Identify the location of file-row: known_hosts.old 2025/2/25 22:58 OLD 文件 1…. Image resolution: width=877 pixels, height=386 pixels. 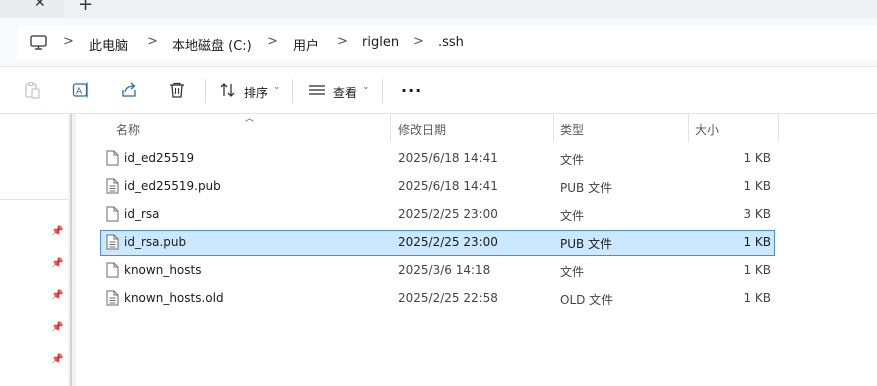
(437, 299).